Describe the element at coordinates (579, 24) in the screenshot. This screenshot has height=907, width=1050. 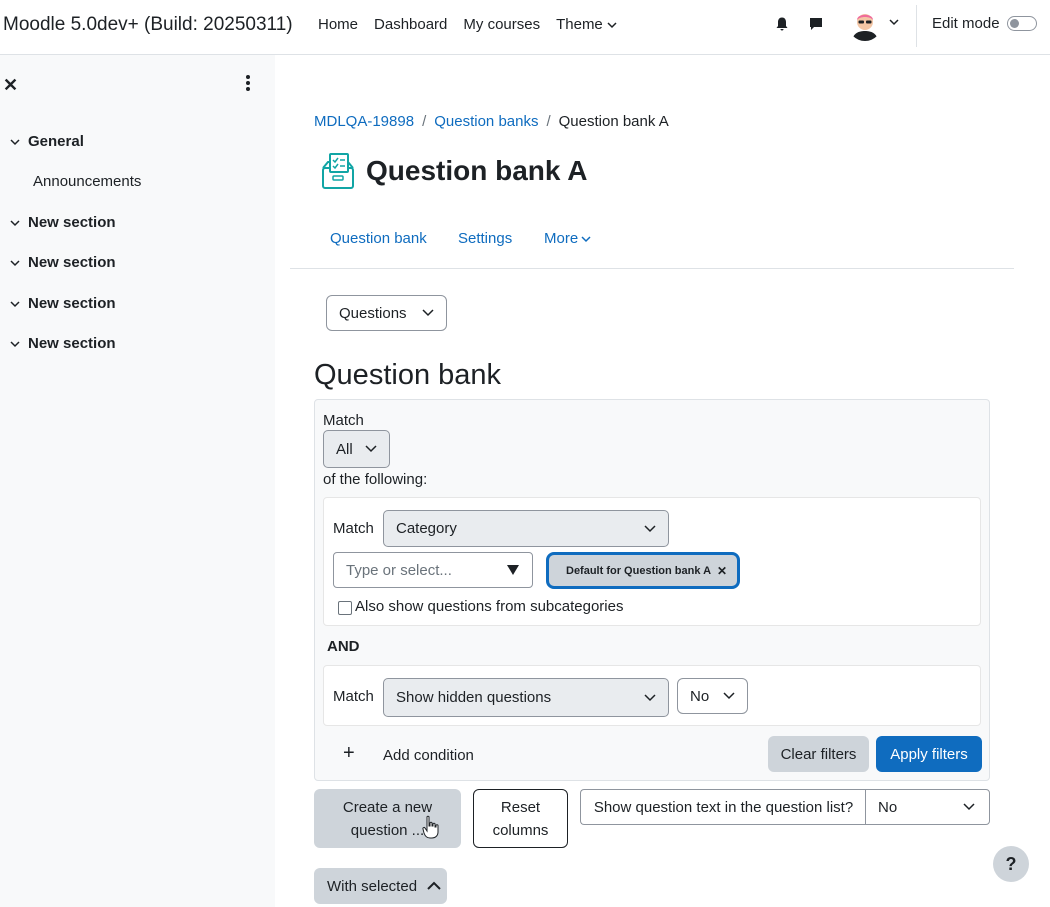
I see `nav-theme-label: Theme` at that location.